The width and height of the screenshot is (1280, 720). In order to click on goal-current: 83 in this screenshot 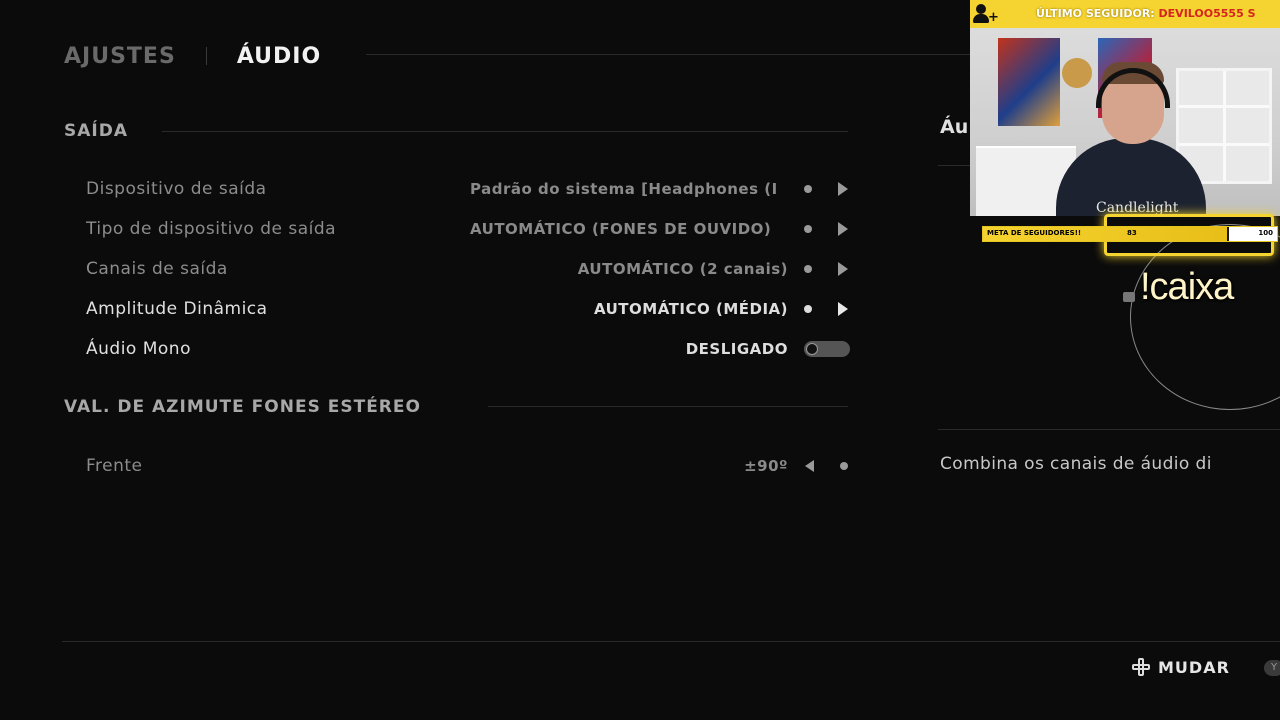, I will do `click(1132, 233)`.